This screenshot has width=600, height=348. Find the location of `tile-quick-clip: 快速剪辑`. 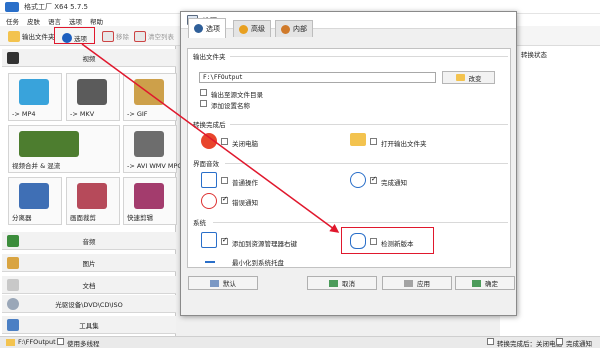

tile-quick-clip: 快速剪辑 is located at coordinates (150, 201).